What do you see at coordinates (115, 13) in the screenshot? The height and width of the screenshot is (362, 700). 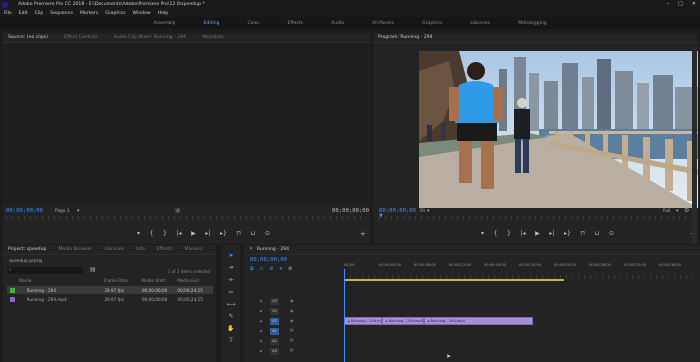 I see `menu-graphics: Graphics` at bounding box center [115, 13].